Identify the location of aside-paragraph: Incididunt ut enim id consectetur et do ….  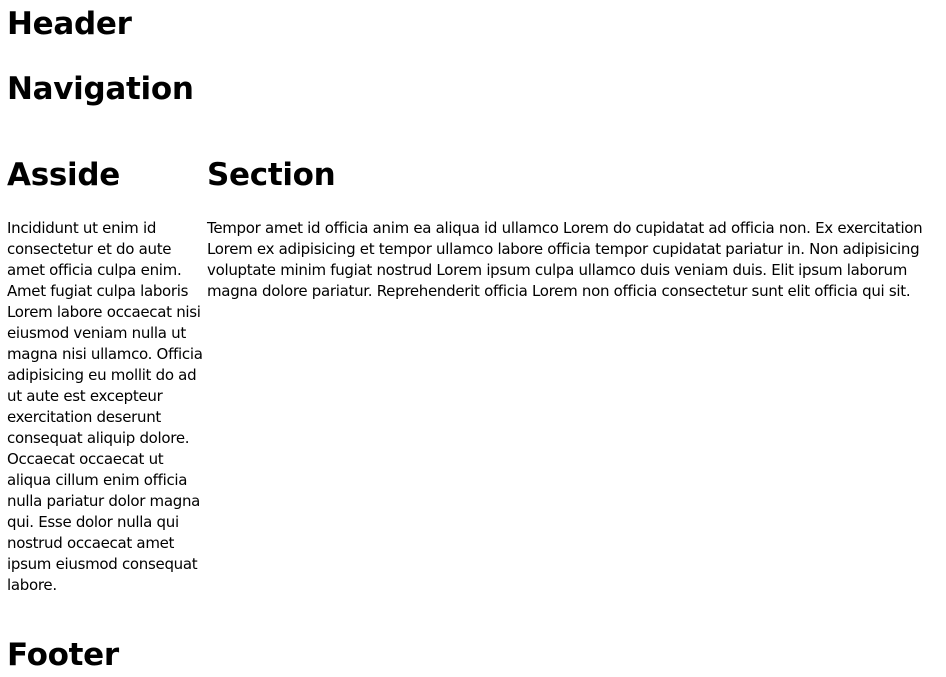
(105, 406).